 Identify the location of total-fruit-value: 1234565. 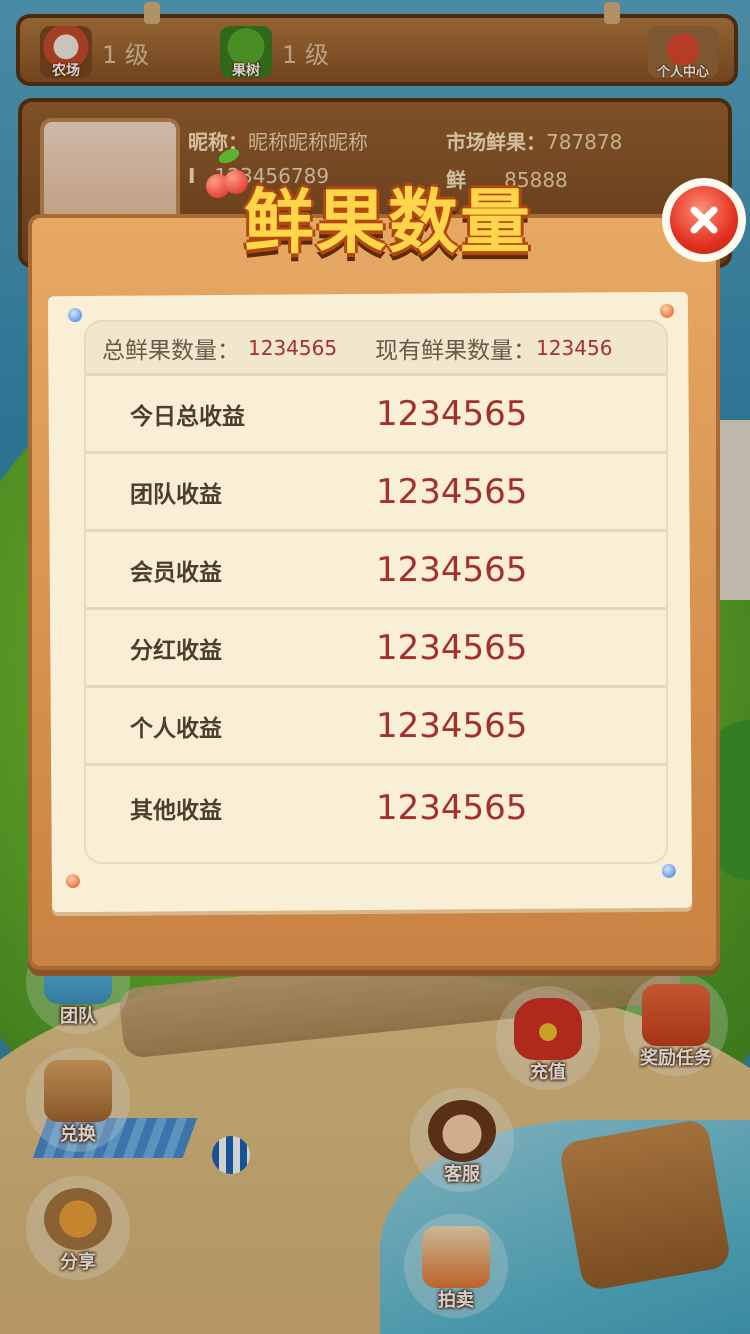
(293, 347).